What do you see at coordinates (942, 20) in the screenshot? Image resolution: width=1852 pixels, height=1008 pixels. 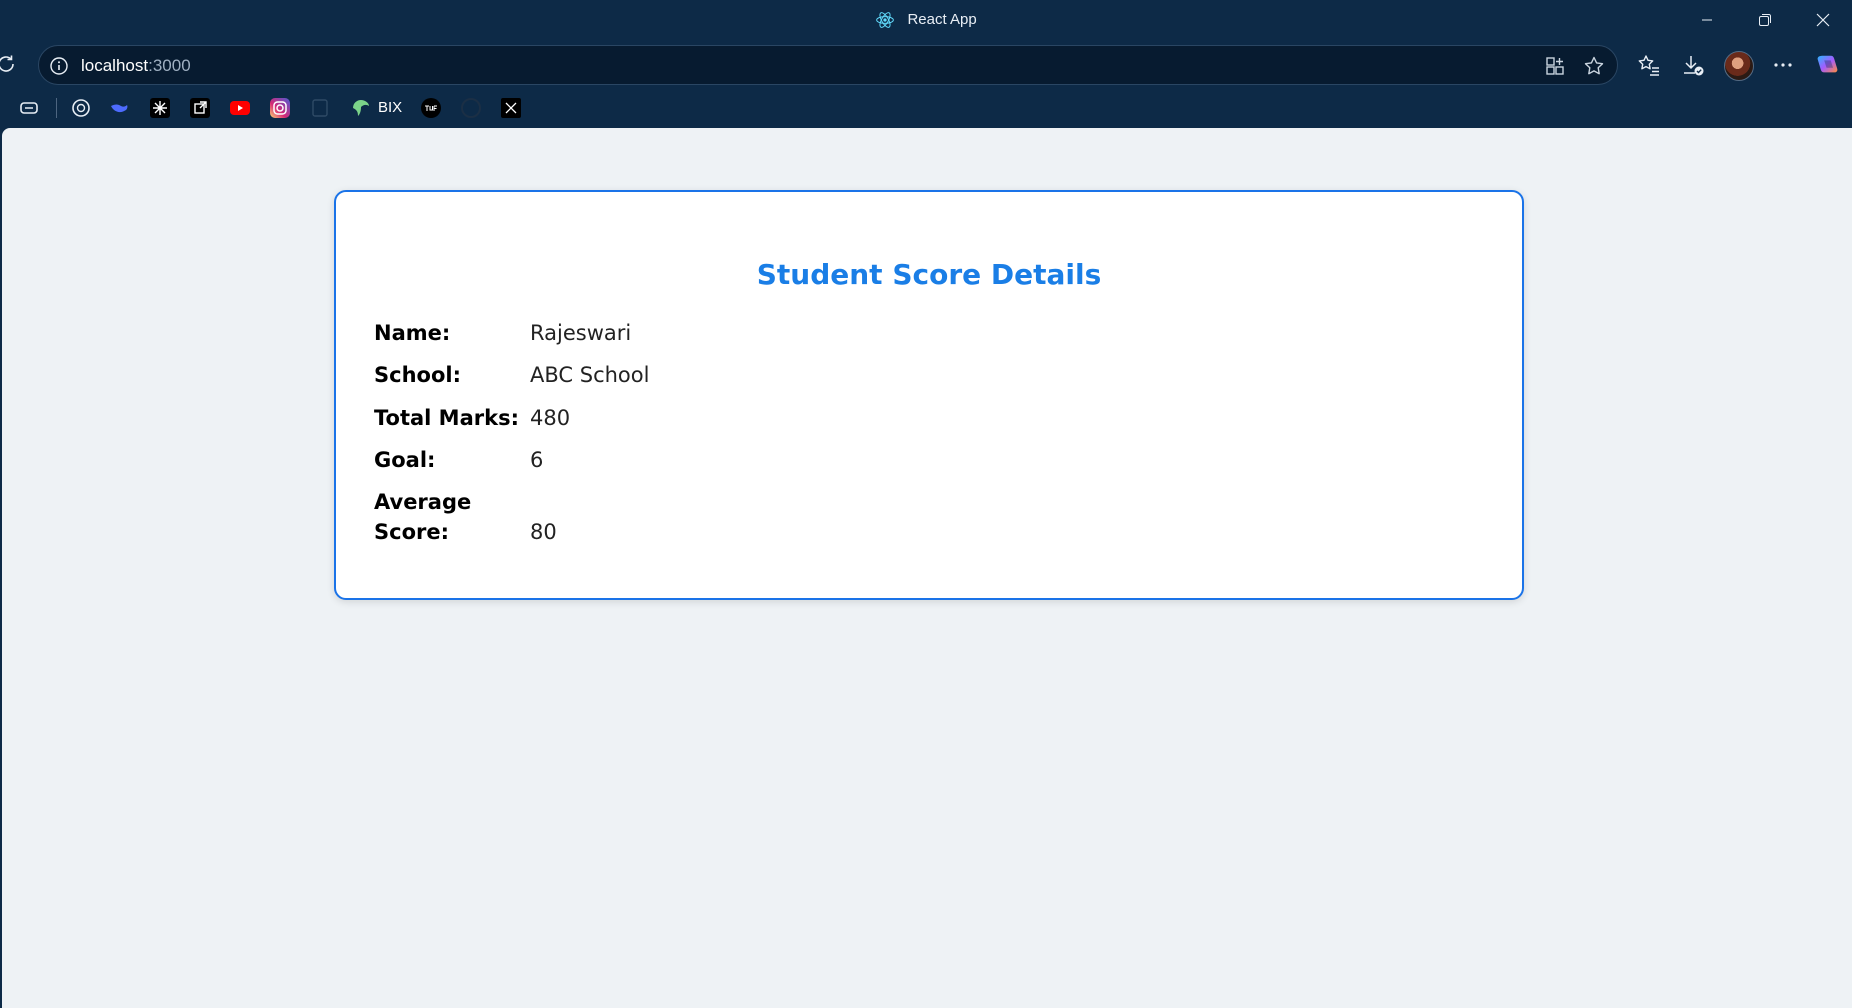 I see `window-title: React App` at bounding box center [942, 20].